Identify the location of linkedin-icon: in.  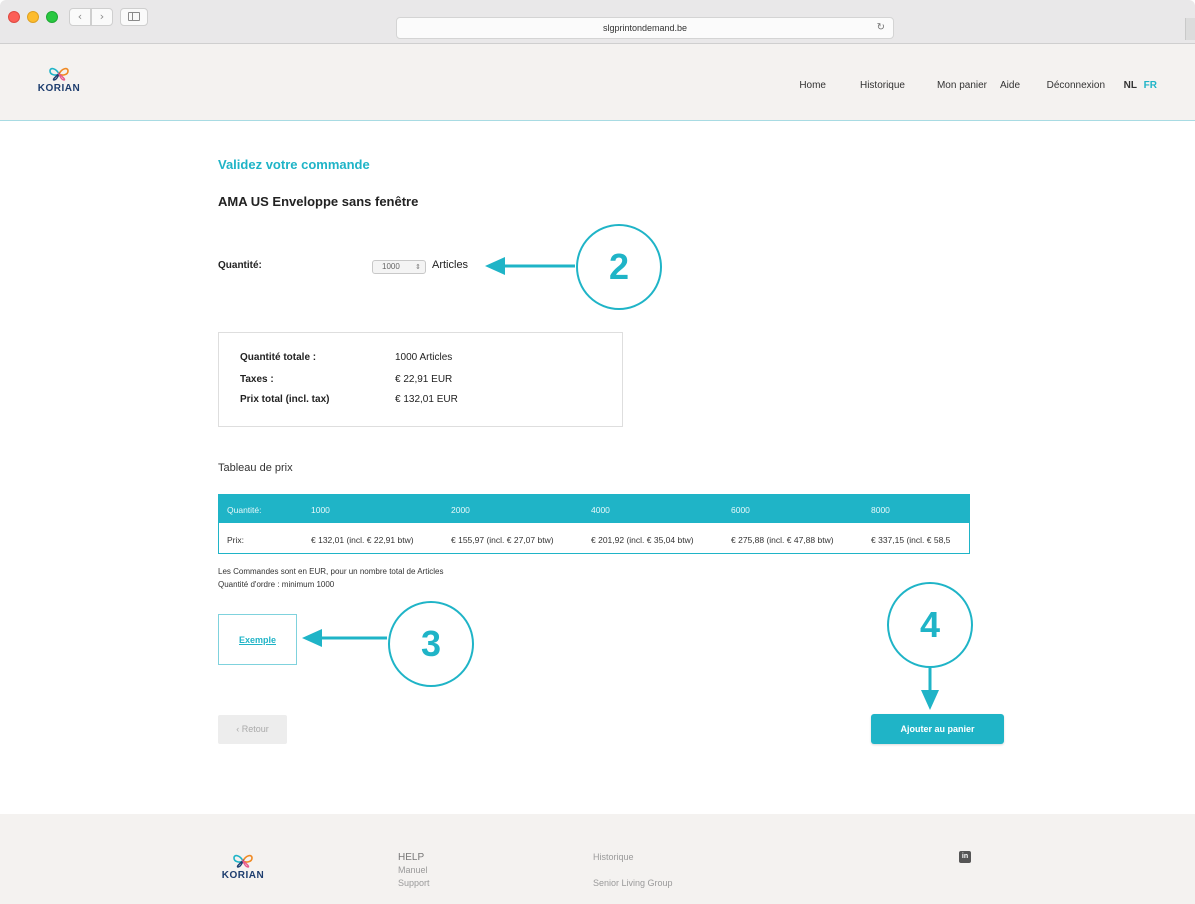
(965, 857).